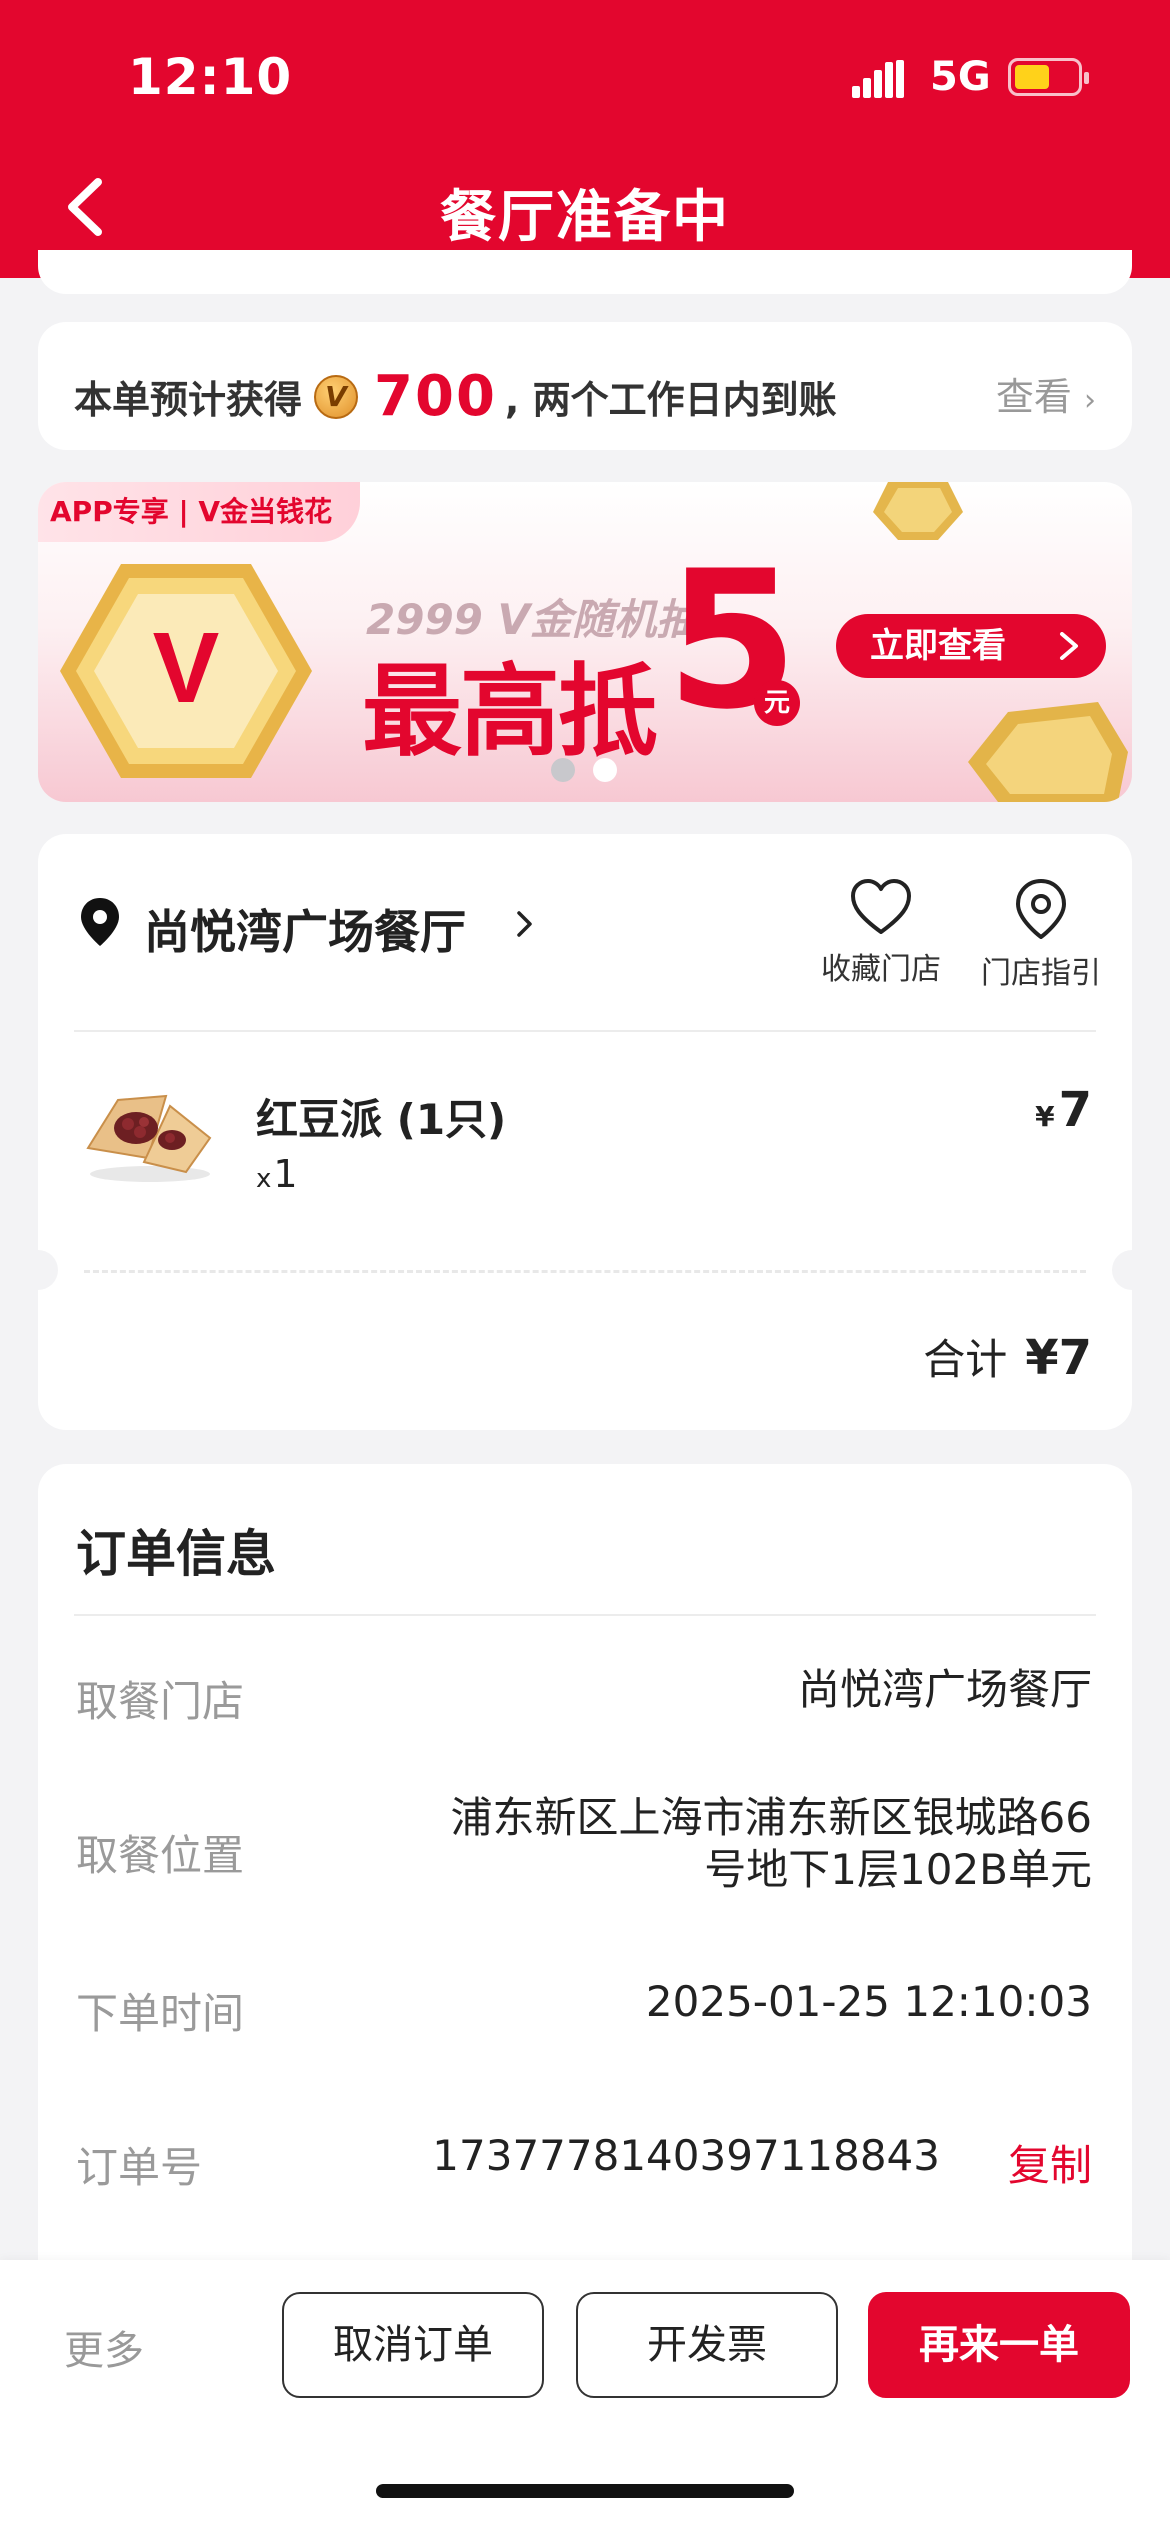 Image resolution: width=1170 pixels, height=2532 pixels. Describe the element at coordinates (771, 1843) in the screenshot. I see `pickup-location-value: 浦东新区上海市浦东新区银城路66 号地下1层102B单元` at that location.